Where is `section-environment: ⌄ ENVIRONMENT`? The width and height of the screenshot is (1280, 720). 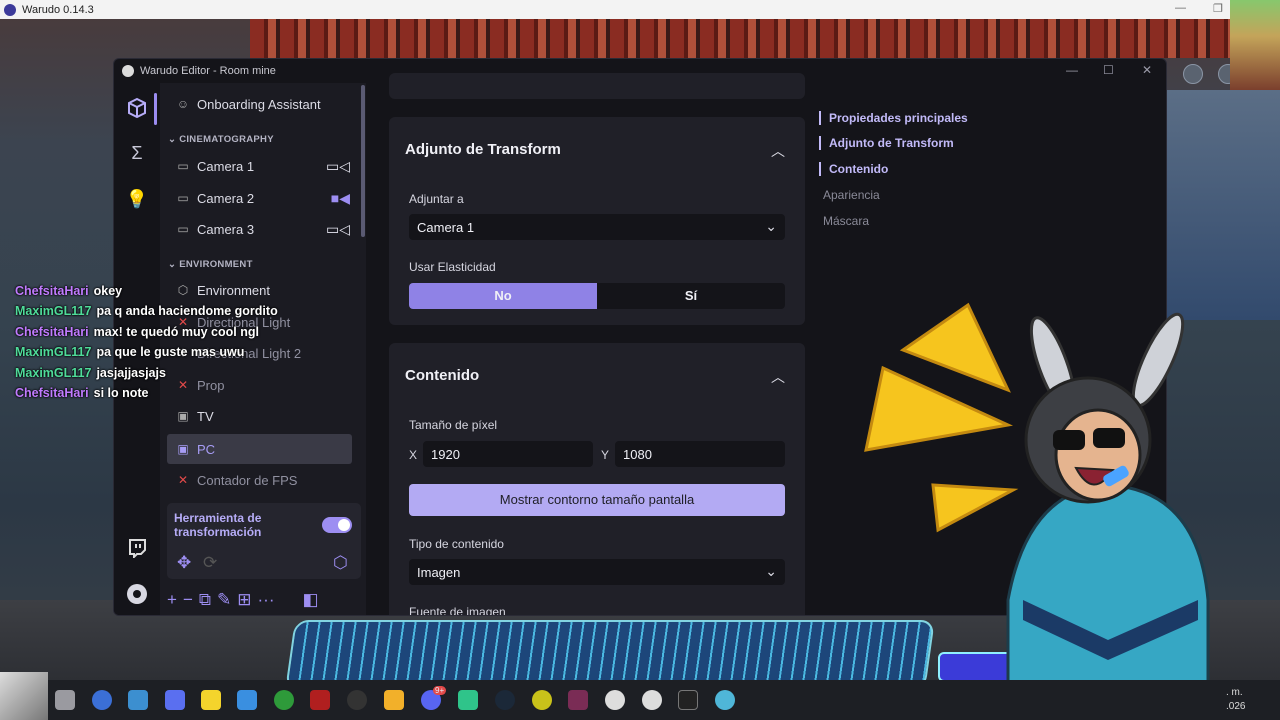 section-environment: ⌄ ENVIRONMENT is located at coordinates (210, 264).